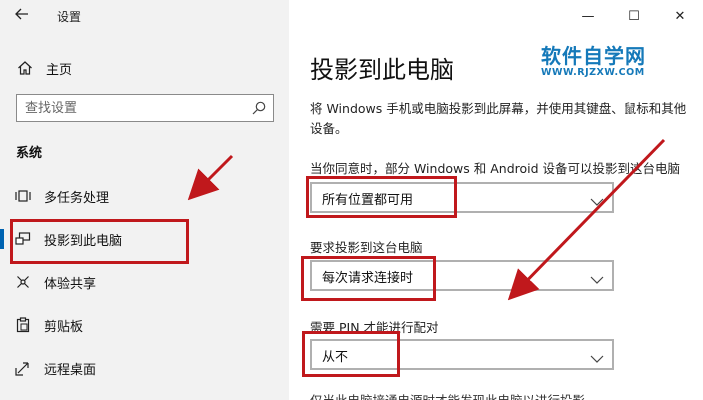 This screenshot has height=400, width=703. Describe the element at coordinates (368, 278) in the screenshot. I see `highlight-box-ask-to-project` at that location.